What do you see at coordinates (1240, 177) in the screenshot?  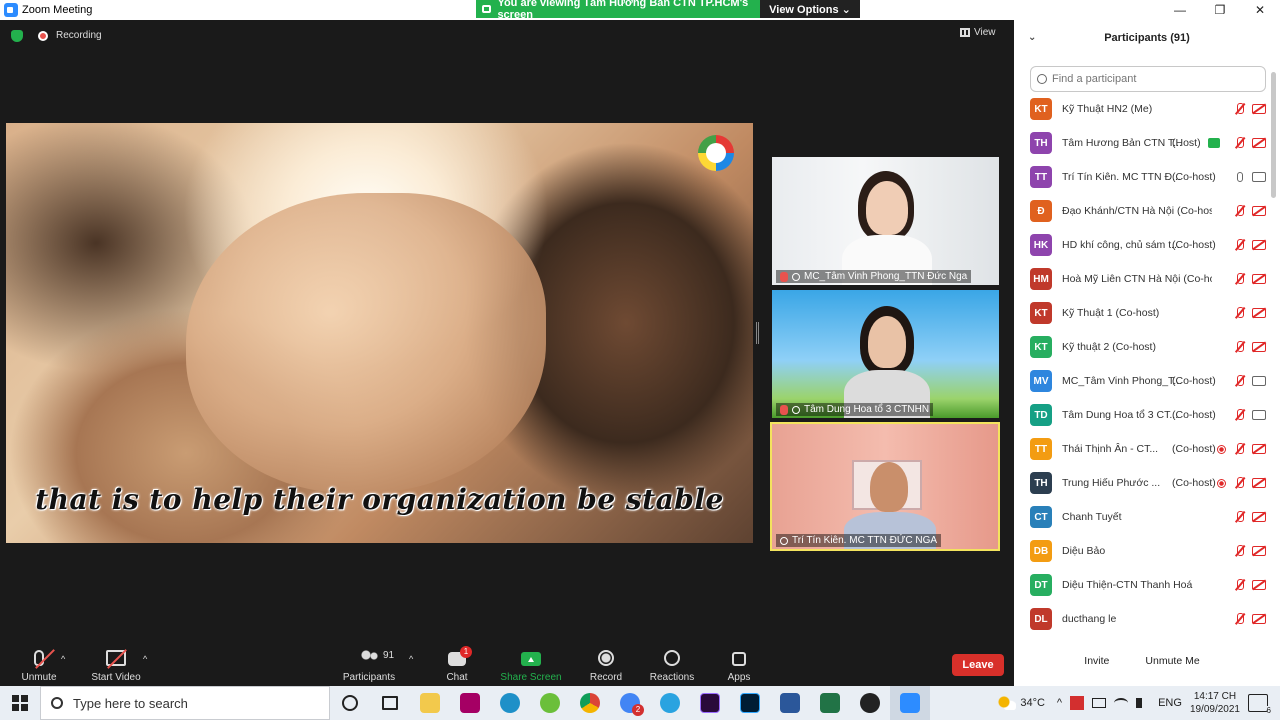 I see `microphone-icon` at bounding box center [1240, 177].